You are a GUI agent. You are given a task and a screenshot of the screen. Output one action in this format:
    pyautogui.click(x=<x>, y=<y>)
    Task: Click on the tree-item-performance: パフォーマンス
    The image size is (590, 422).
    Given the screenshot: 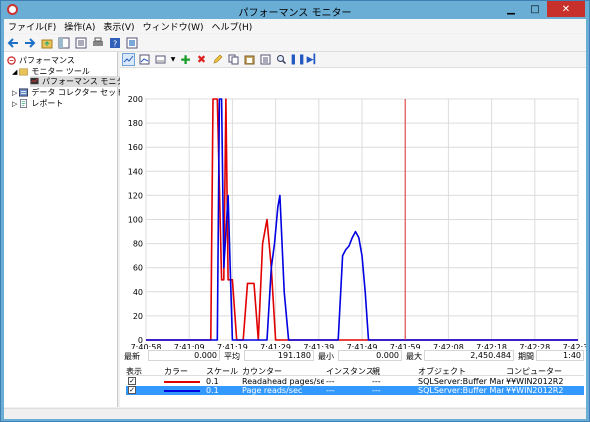 What is the action you would take?
    pyautogui.click(x=41, y=60)
    